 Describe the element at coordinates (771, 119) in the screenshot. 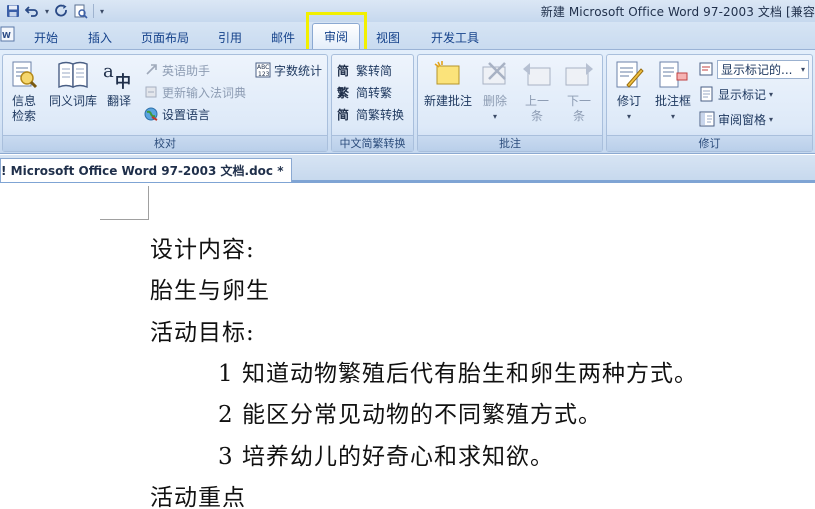

I see `reviewing-pane-dropdown-icon: ▾` at that location.